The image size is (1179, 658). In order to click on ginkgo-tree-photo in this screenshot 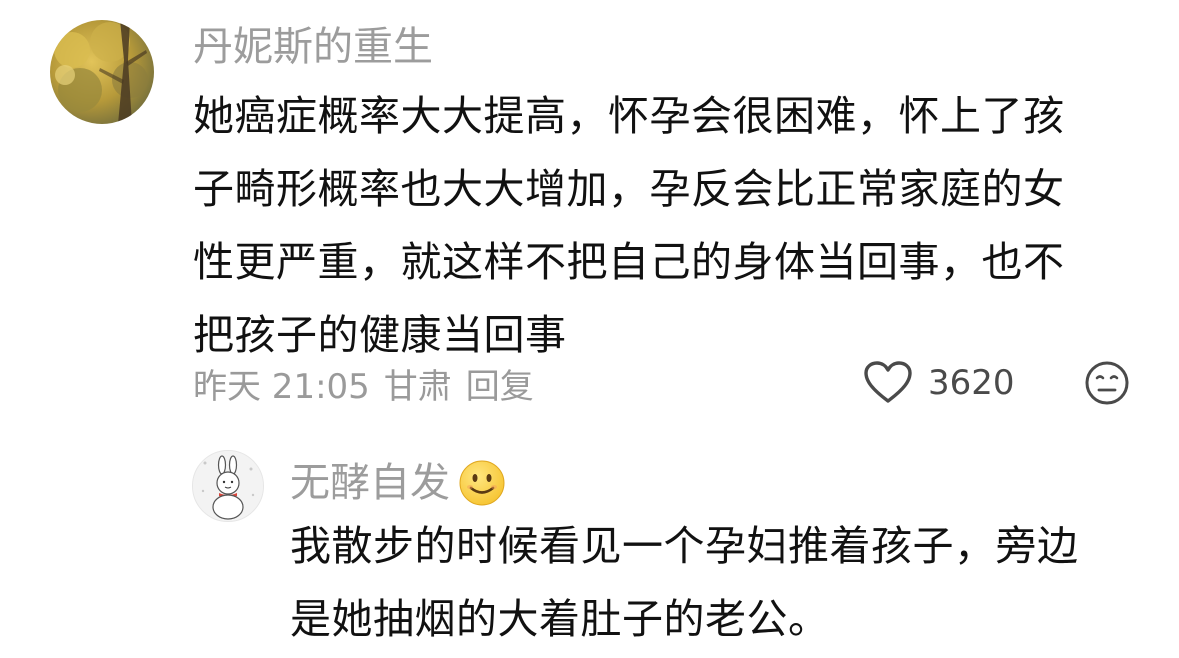, I will do `click(102, 72)`.